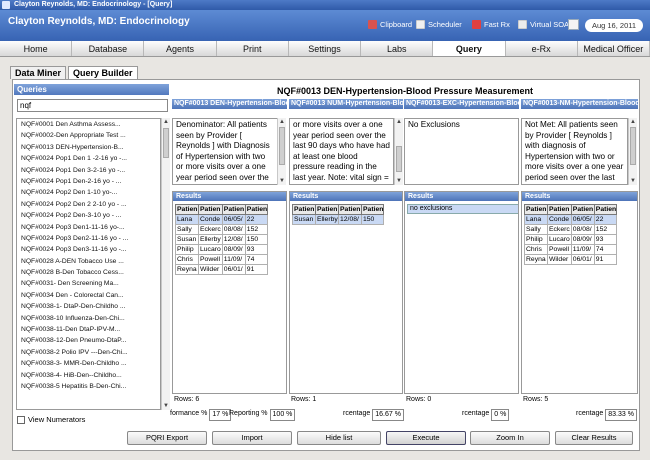  I want to click on menu-print: Print, so click(253, 48).